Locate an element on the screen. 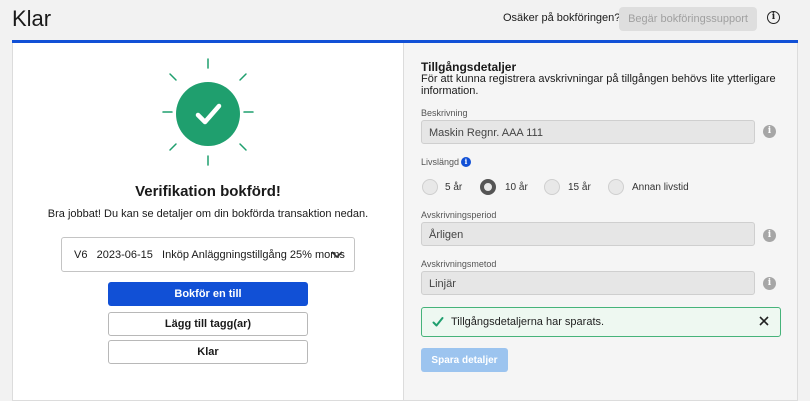 Image resolution: width=810 pixels, height=401 pixels. method-info-icon: i is located at coordinates (769, 283).